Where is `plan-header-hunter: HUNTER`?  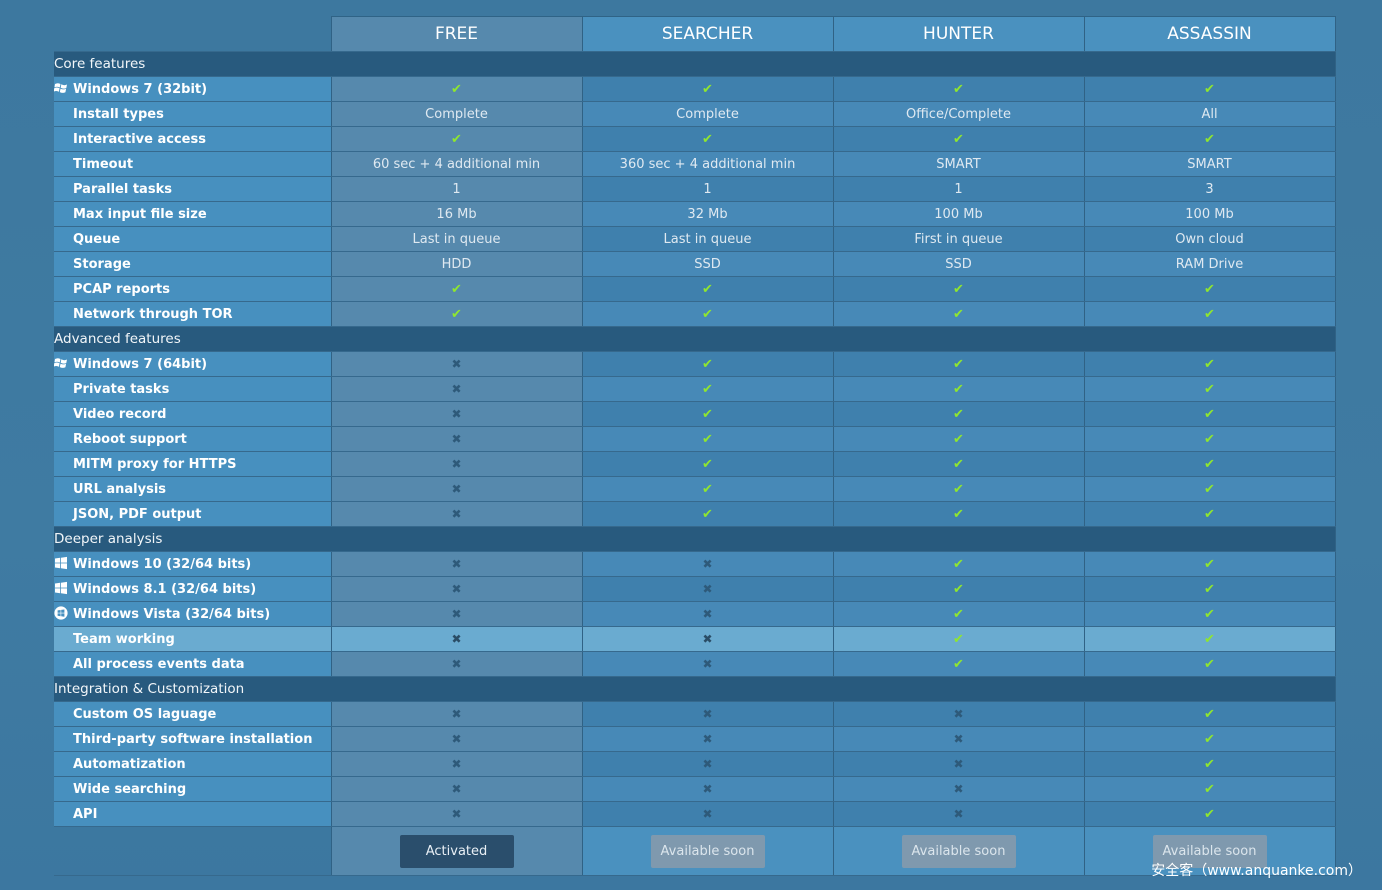 plan-header-hunter: HUNTER is located at coordinates (959, 34).